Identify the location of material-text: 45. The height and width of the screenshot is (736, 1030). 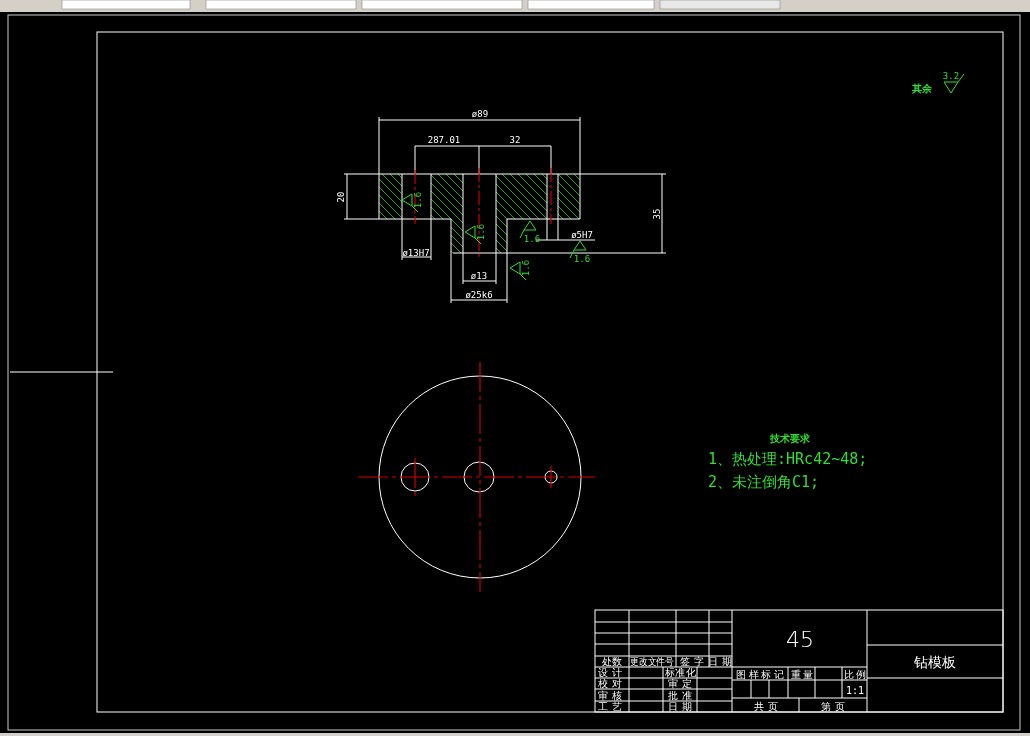
(800, 639).